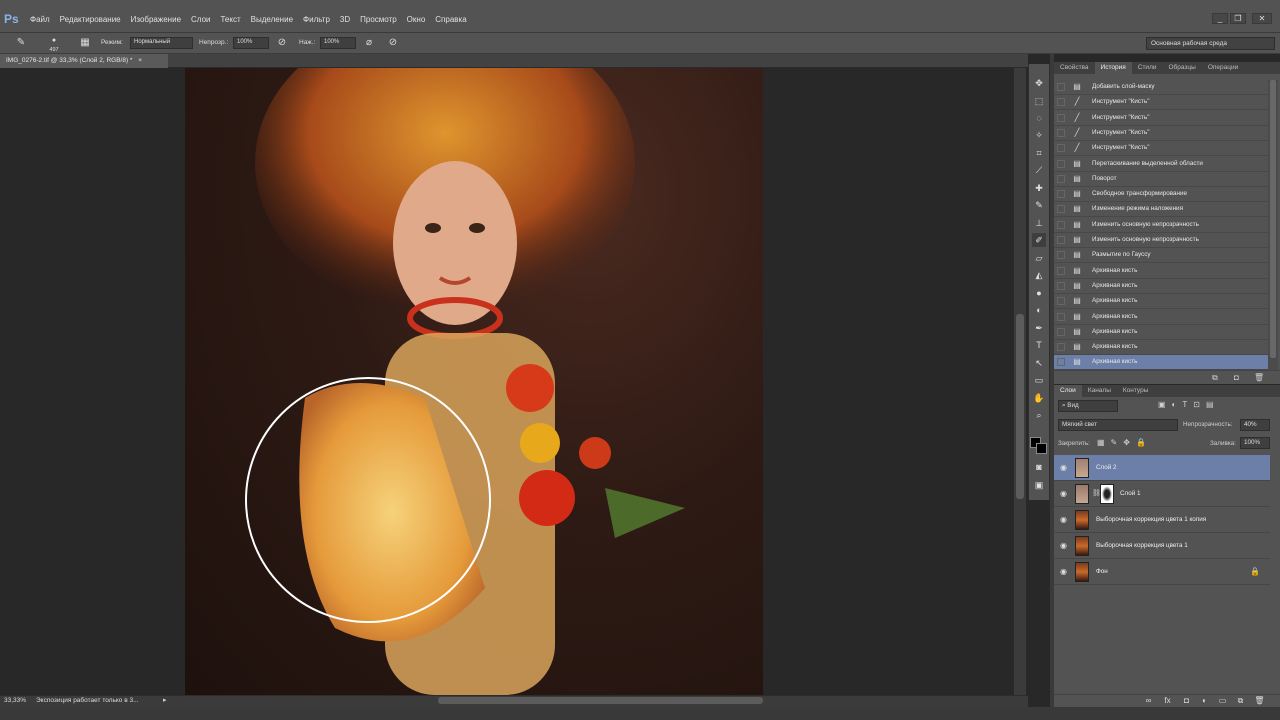 This screenshot has height=720, width=1280. I want to click on airbrush-icon: ⌀, so click(369, 43).